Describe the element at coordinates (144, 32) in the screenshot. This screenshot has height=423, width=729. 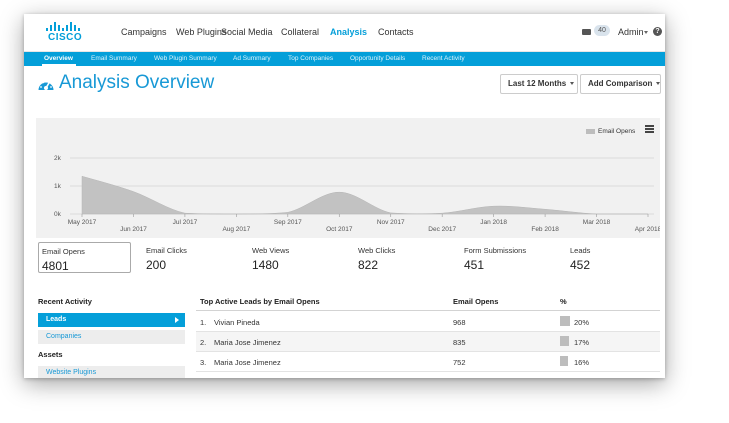
I see `nav-campaigns: Campaigns` at that location.